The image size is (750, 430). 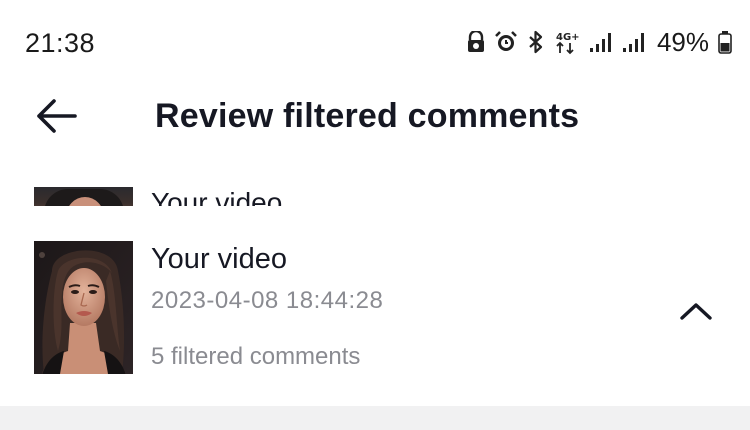 I want to click on app-lock-icon, so click(x=476, y=42).